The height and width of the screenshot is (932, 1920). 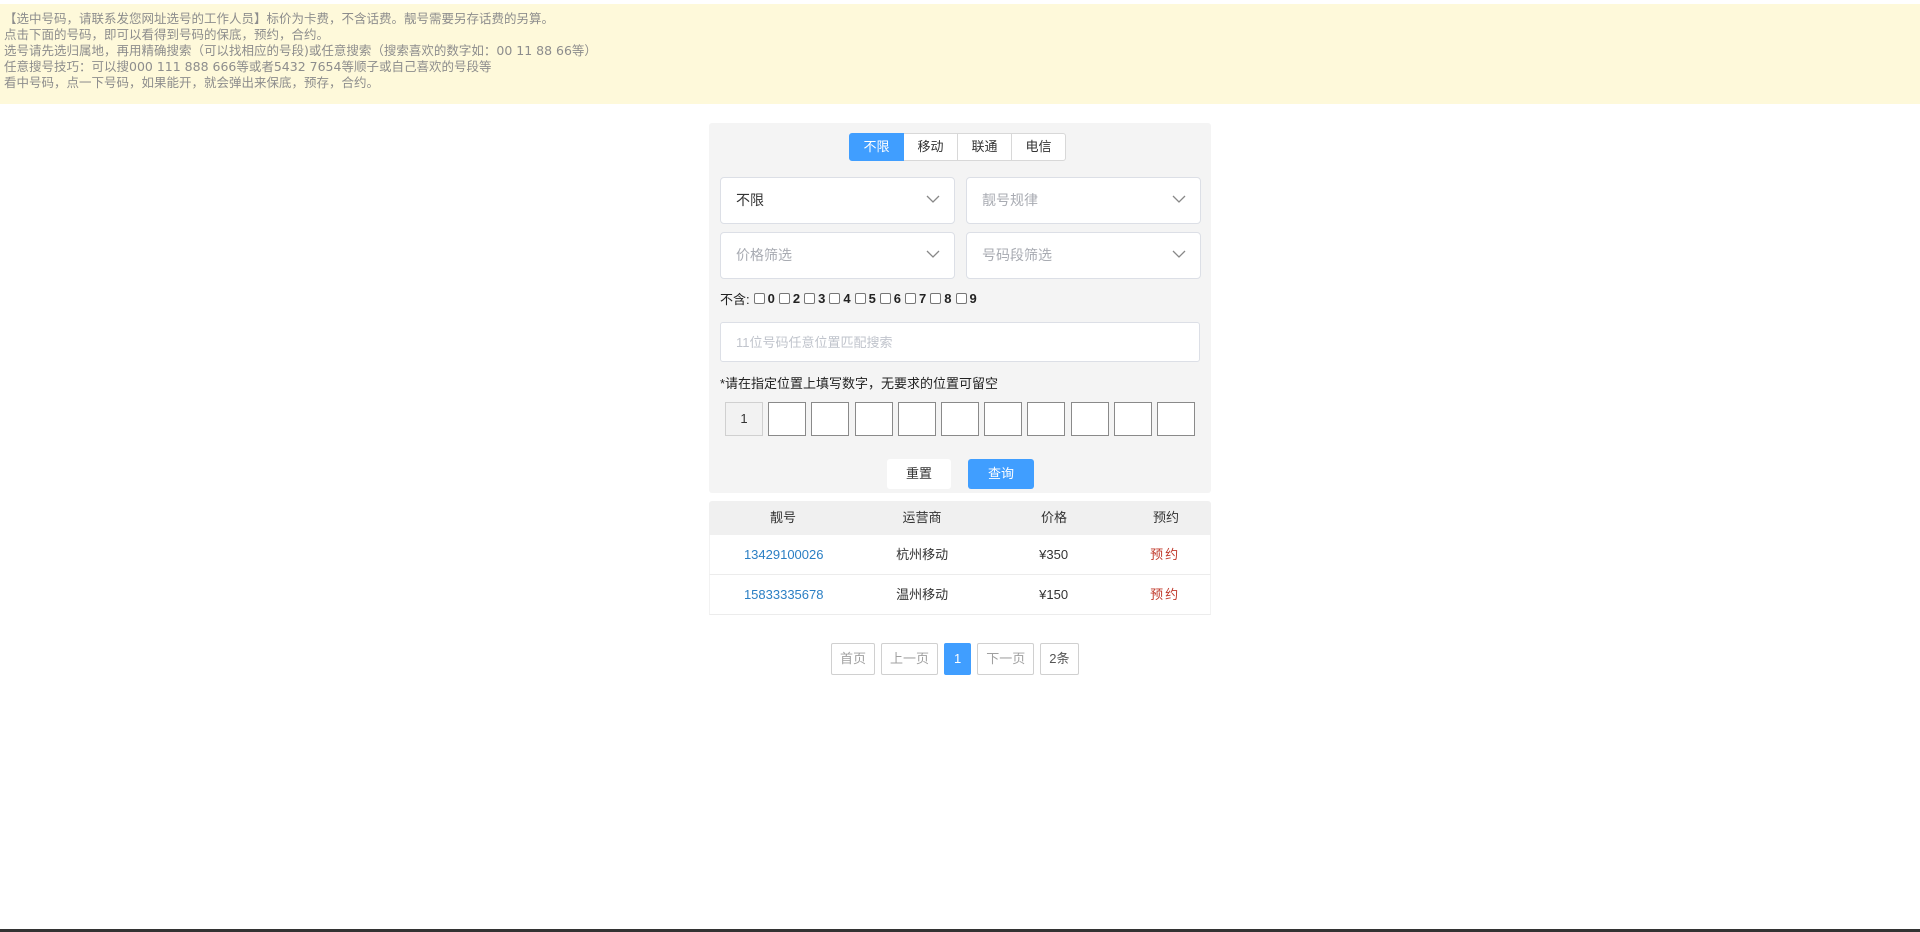 I want to click on number-cell: 13429100026, so click(x=783, y=554).